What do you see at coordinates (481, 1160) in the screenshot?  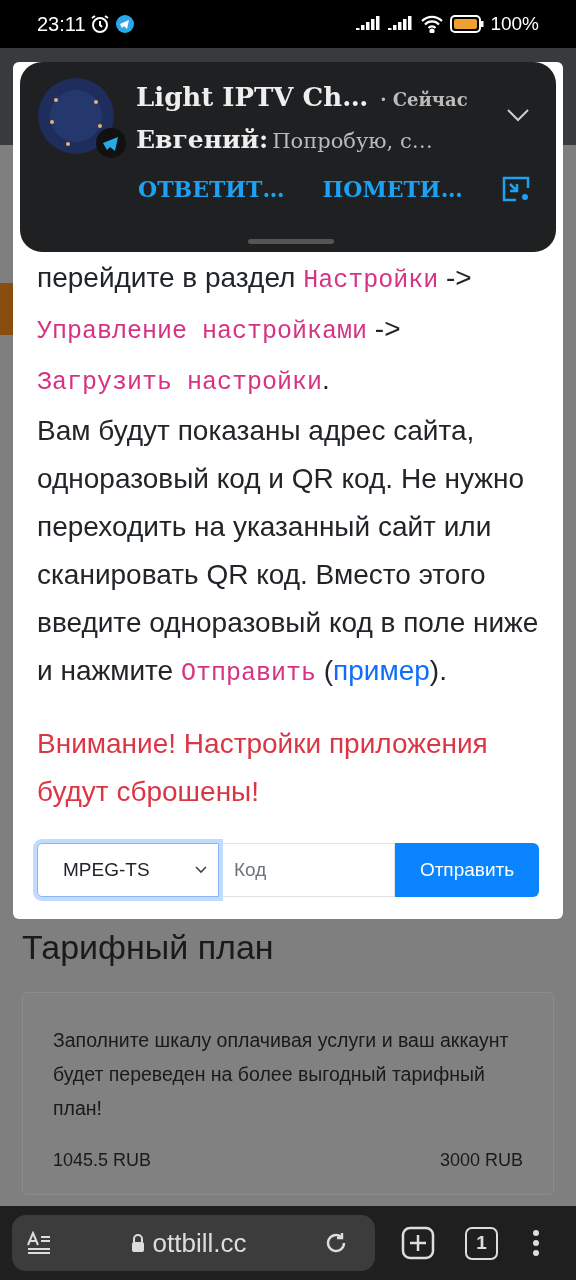 I see `target-amount: 3000 RUB` at bounding box center [481, 1160].